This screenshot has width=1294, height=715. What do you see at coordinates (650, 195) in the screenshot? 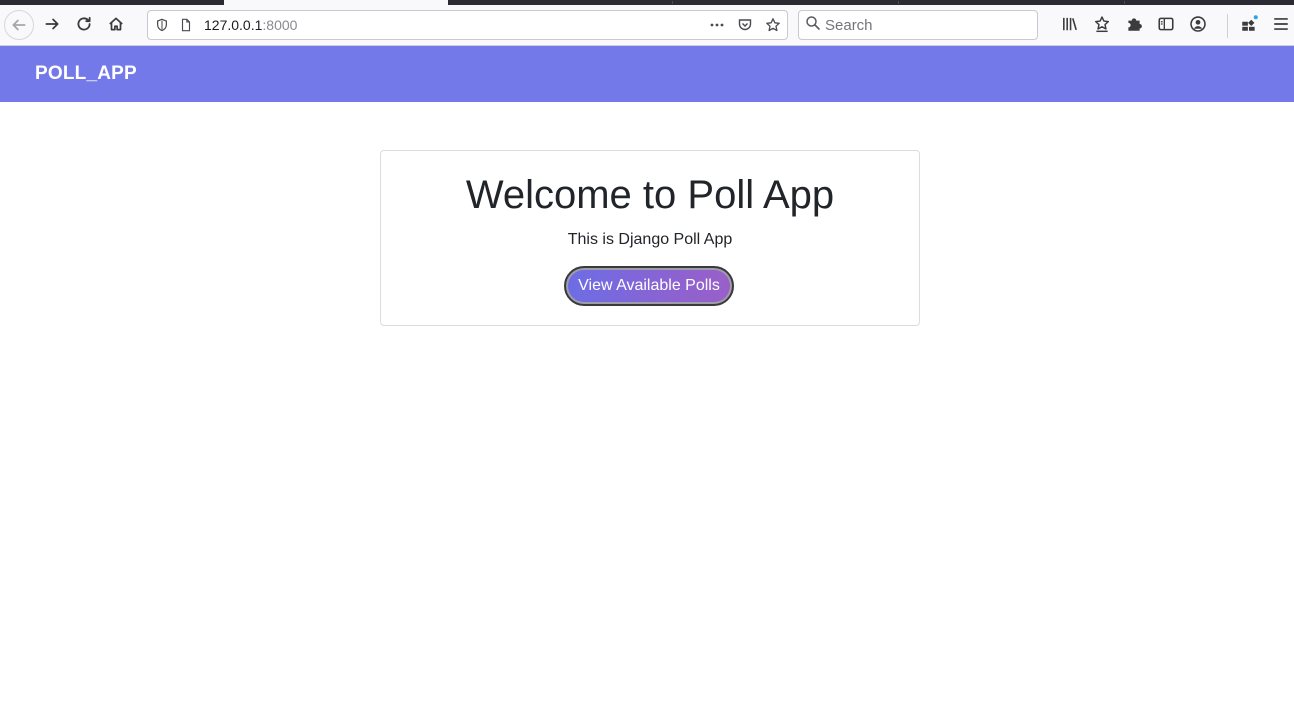
I see `page-title: Welcome to Poll App` at bounding box center [650, 195].